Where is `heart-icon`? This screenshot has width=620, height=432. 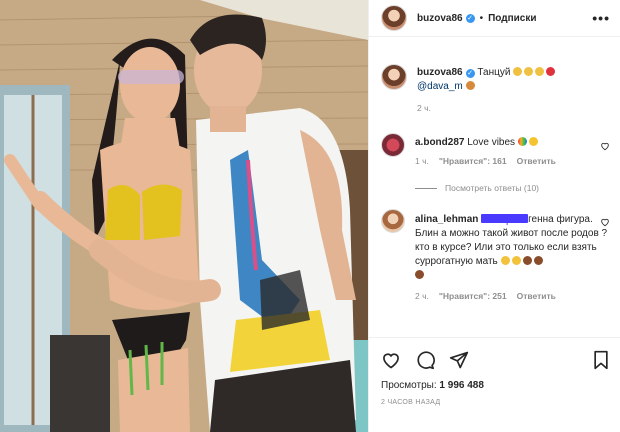 heart-icon is located at coordinates (391, 360).